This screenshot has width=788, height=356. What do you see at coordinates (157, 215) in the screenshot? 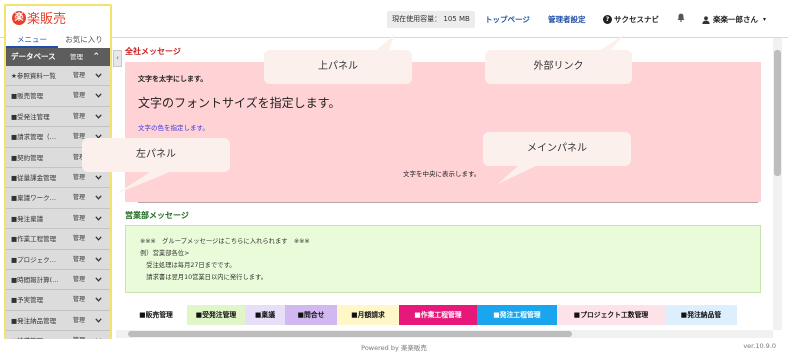
I see `sales-message-title: 営業部メッセージ` at bounding box center [157, 215].